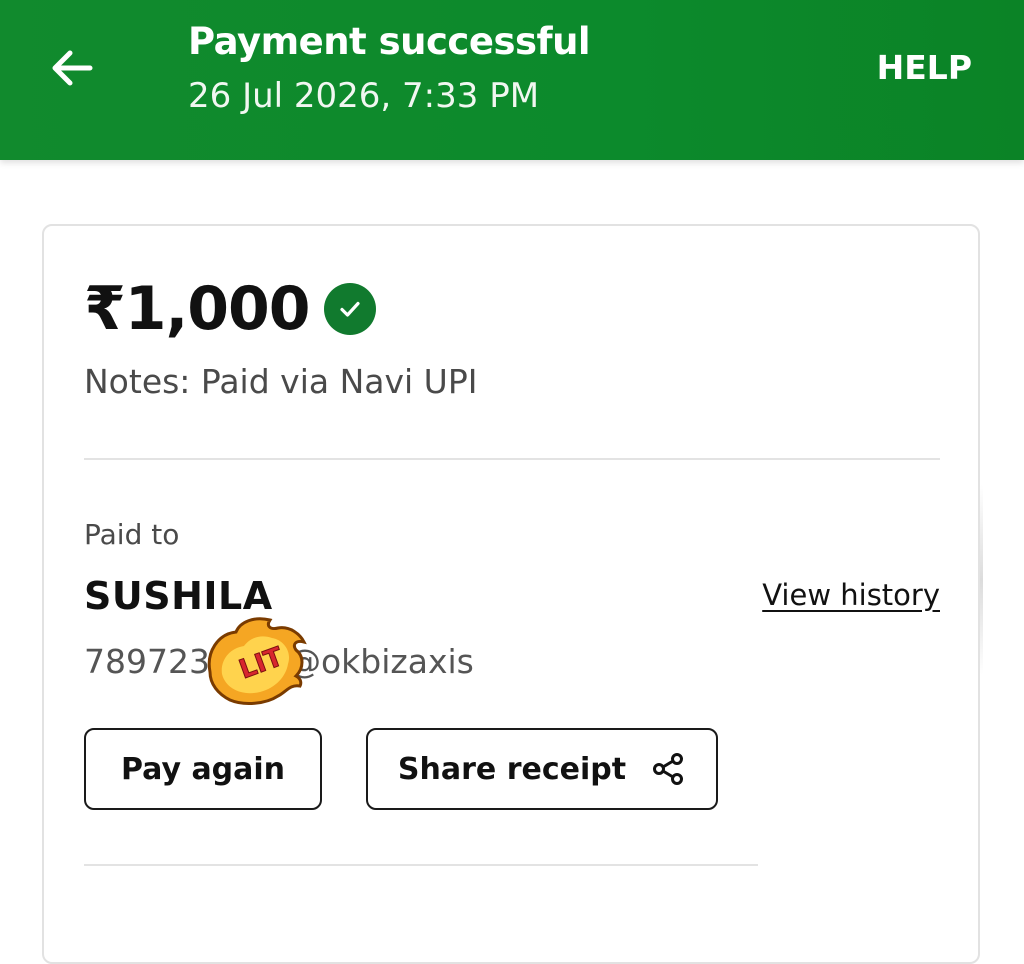 This screenshot has height=964, width=1024. Describe the element at coordinates (380, 661) in the screenshot. I see `upi-id-suffix: @okbizaxis` at that location.